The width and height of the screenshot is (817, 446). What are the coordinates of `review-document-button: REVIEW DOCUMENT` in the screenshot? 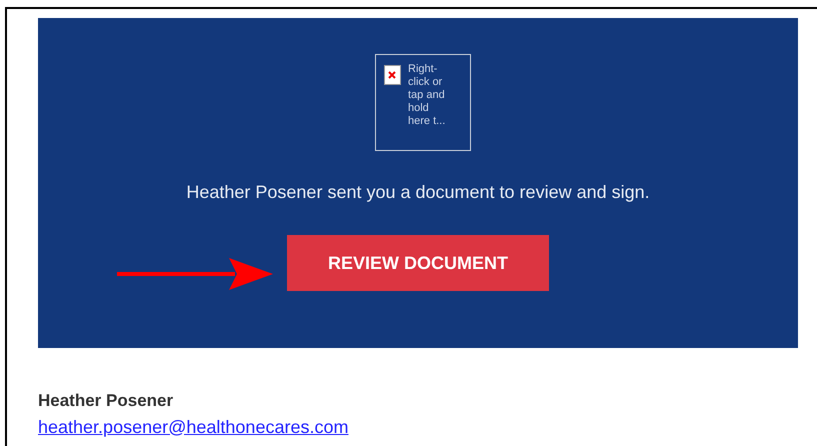 It's located at (418, 263).